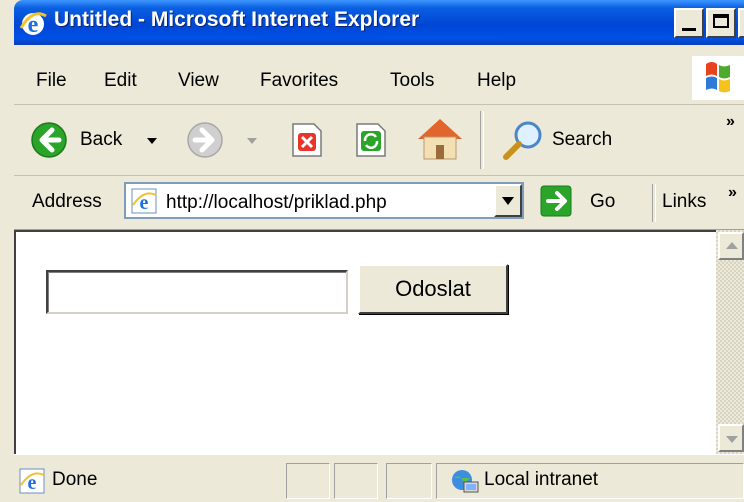 The image size is (744, 502). What do you see at coordinates (440, 138) in the screenshot?
I see `home-icon` at bounding box center [440, 138].